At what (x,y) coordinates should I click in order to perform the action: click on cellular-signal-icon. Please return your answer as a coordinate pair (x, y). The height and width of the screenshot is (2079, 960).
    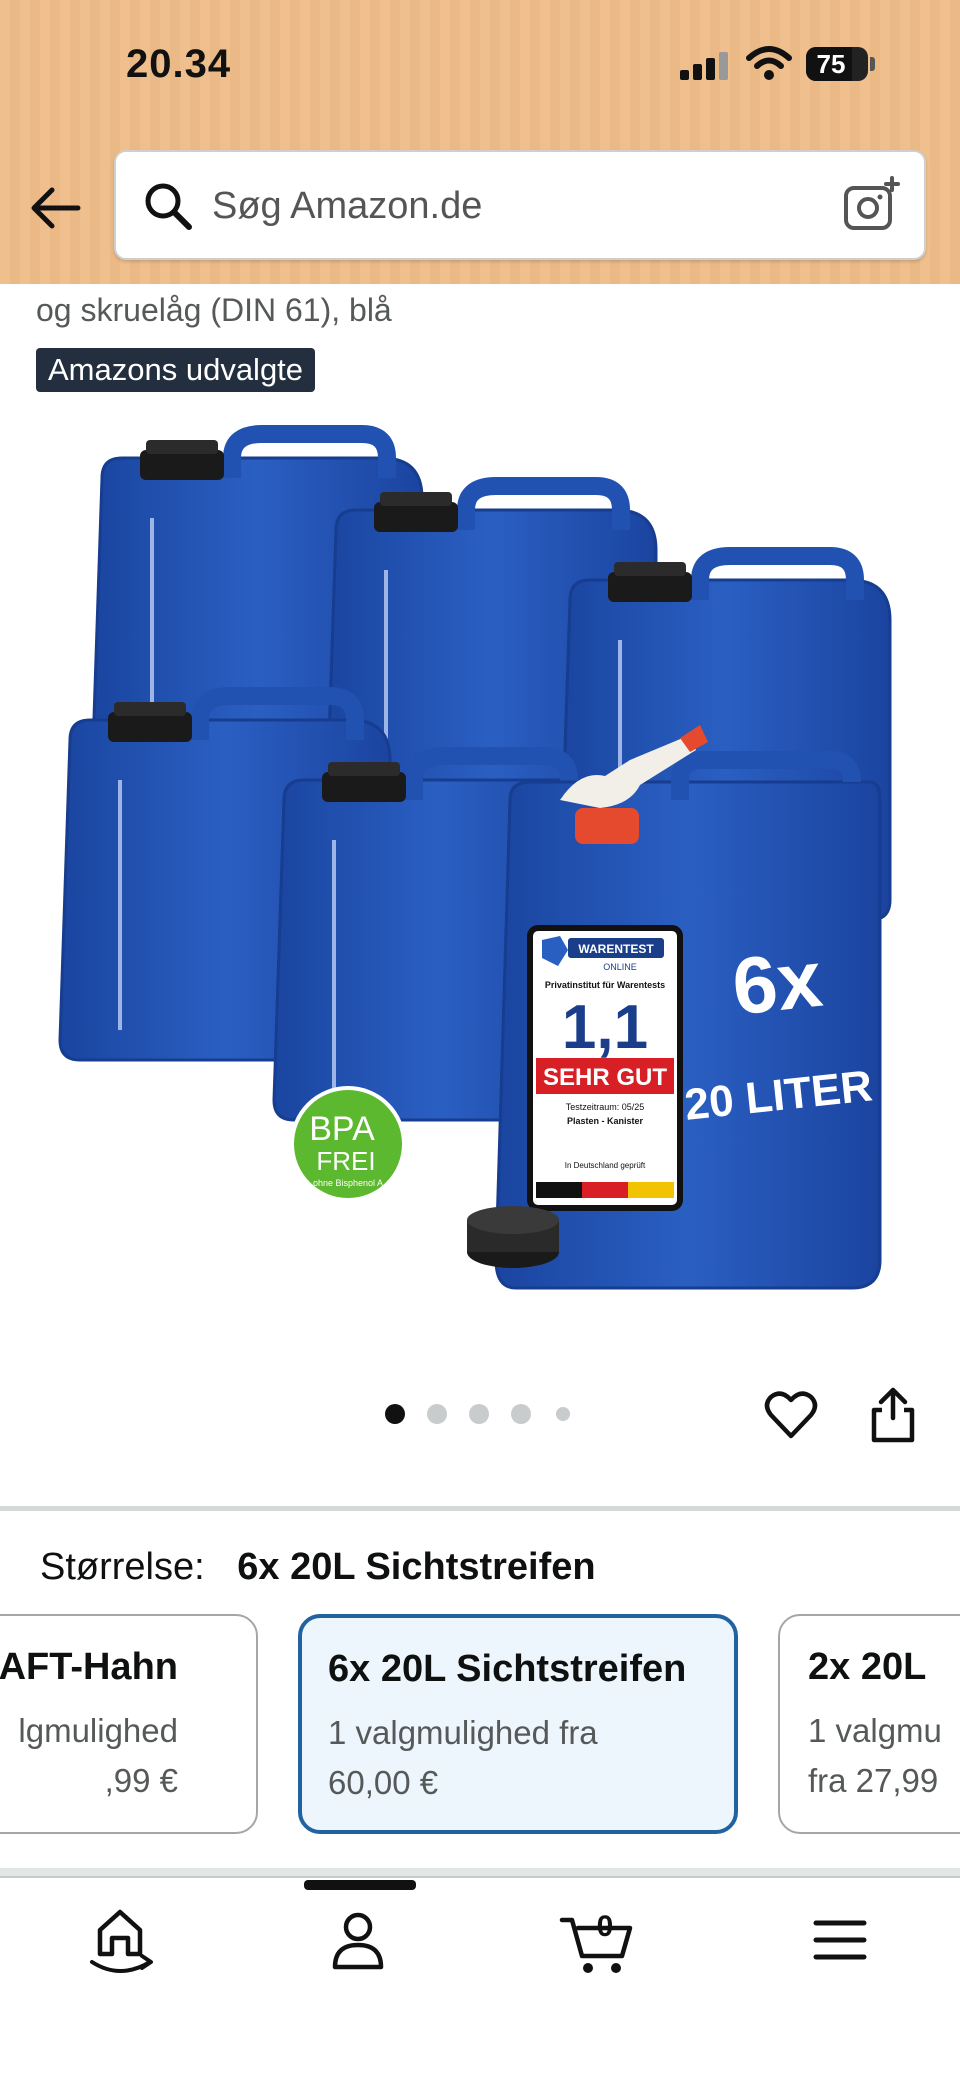
    Looking at the image, I should click on (704, 65).